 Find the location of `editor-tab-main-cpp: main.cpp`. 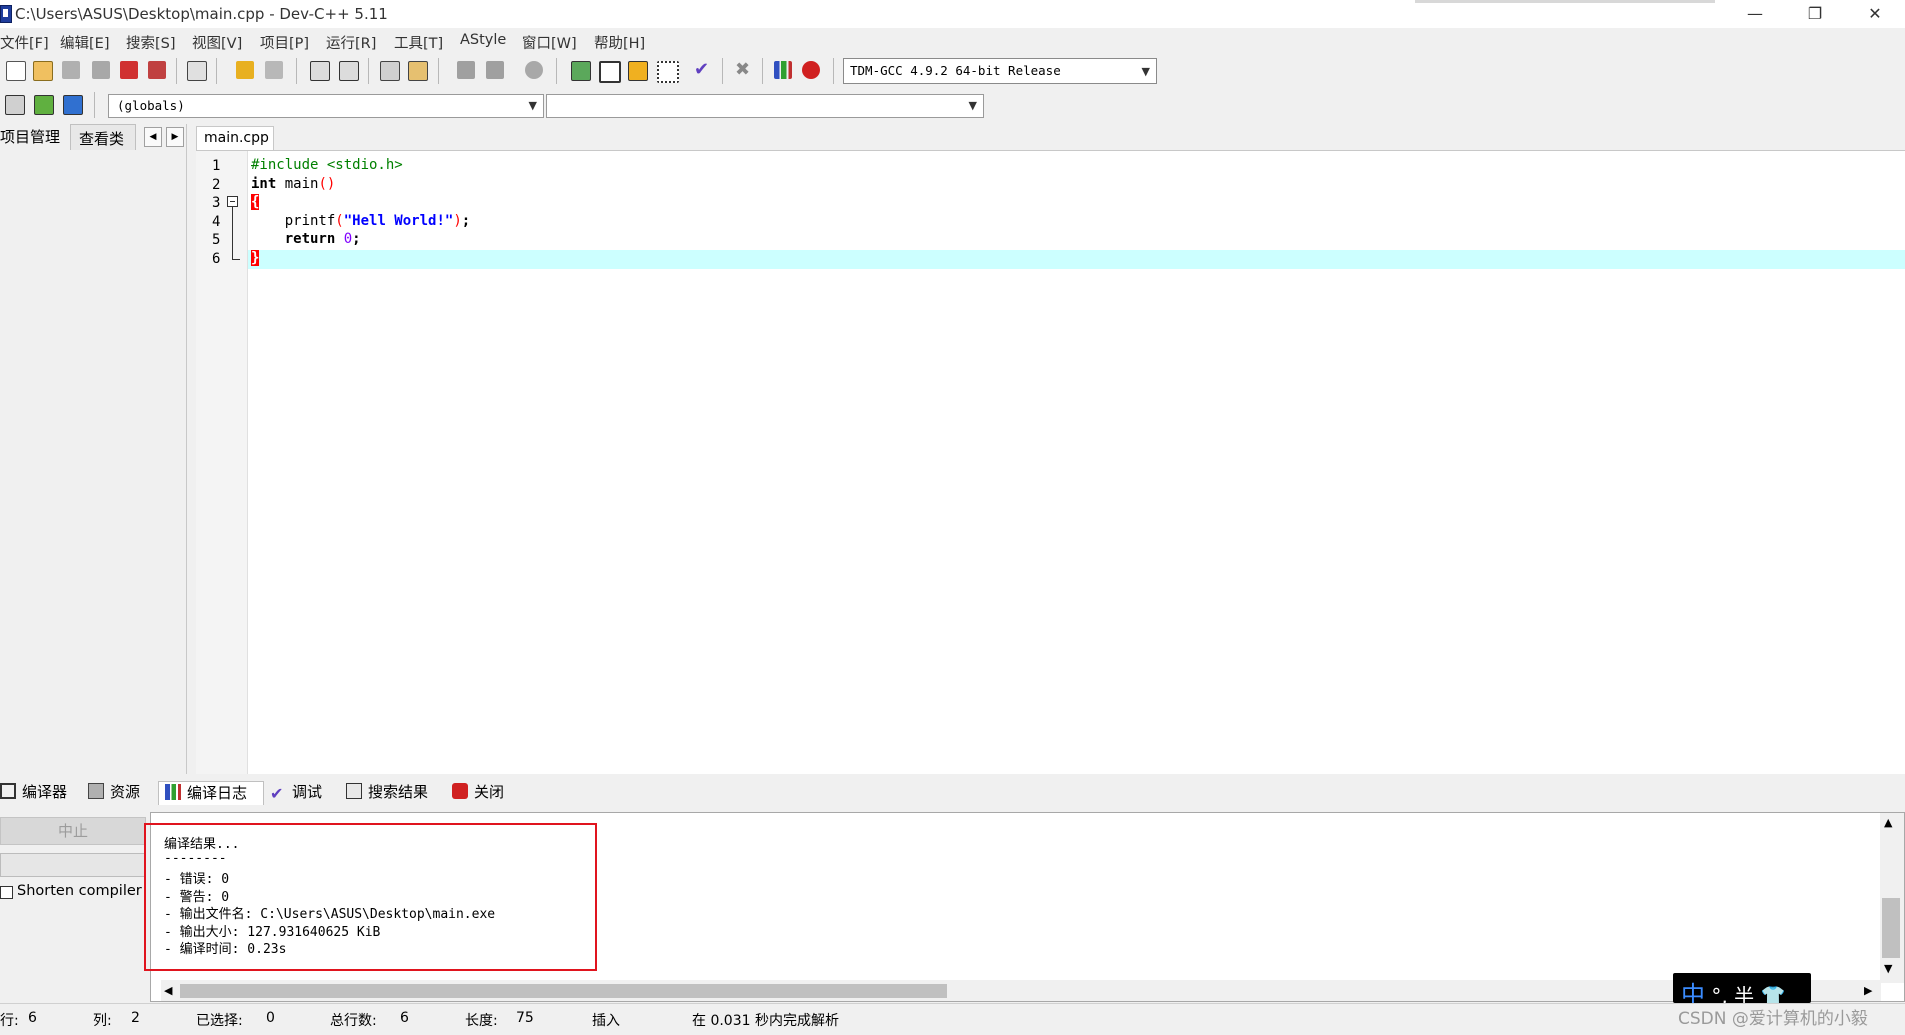

editor-tab-main-cpp: main.cpp is located at coordinates (235, 138).